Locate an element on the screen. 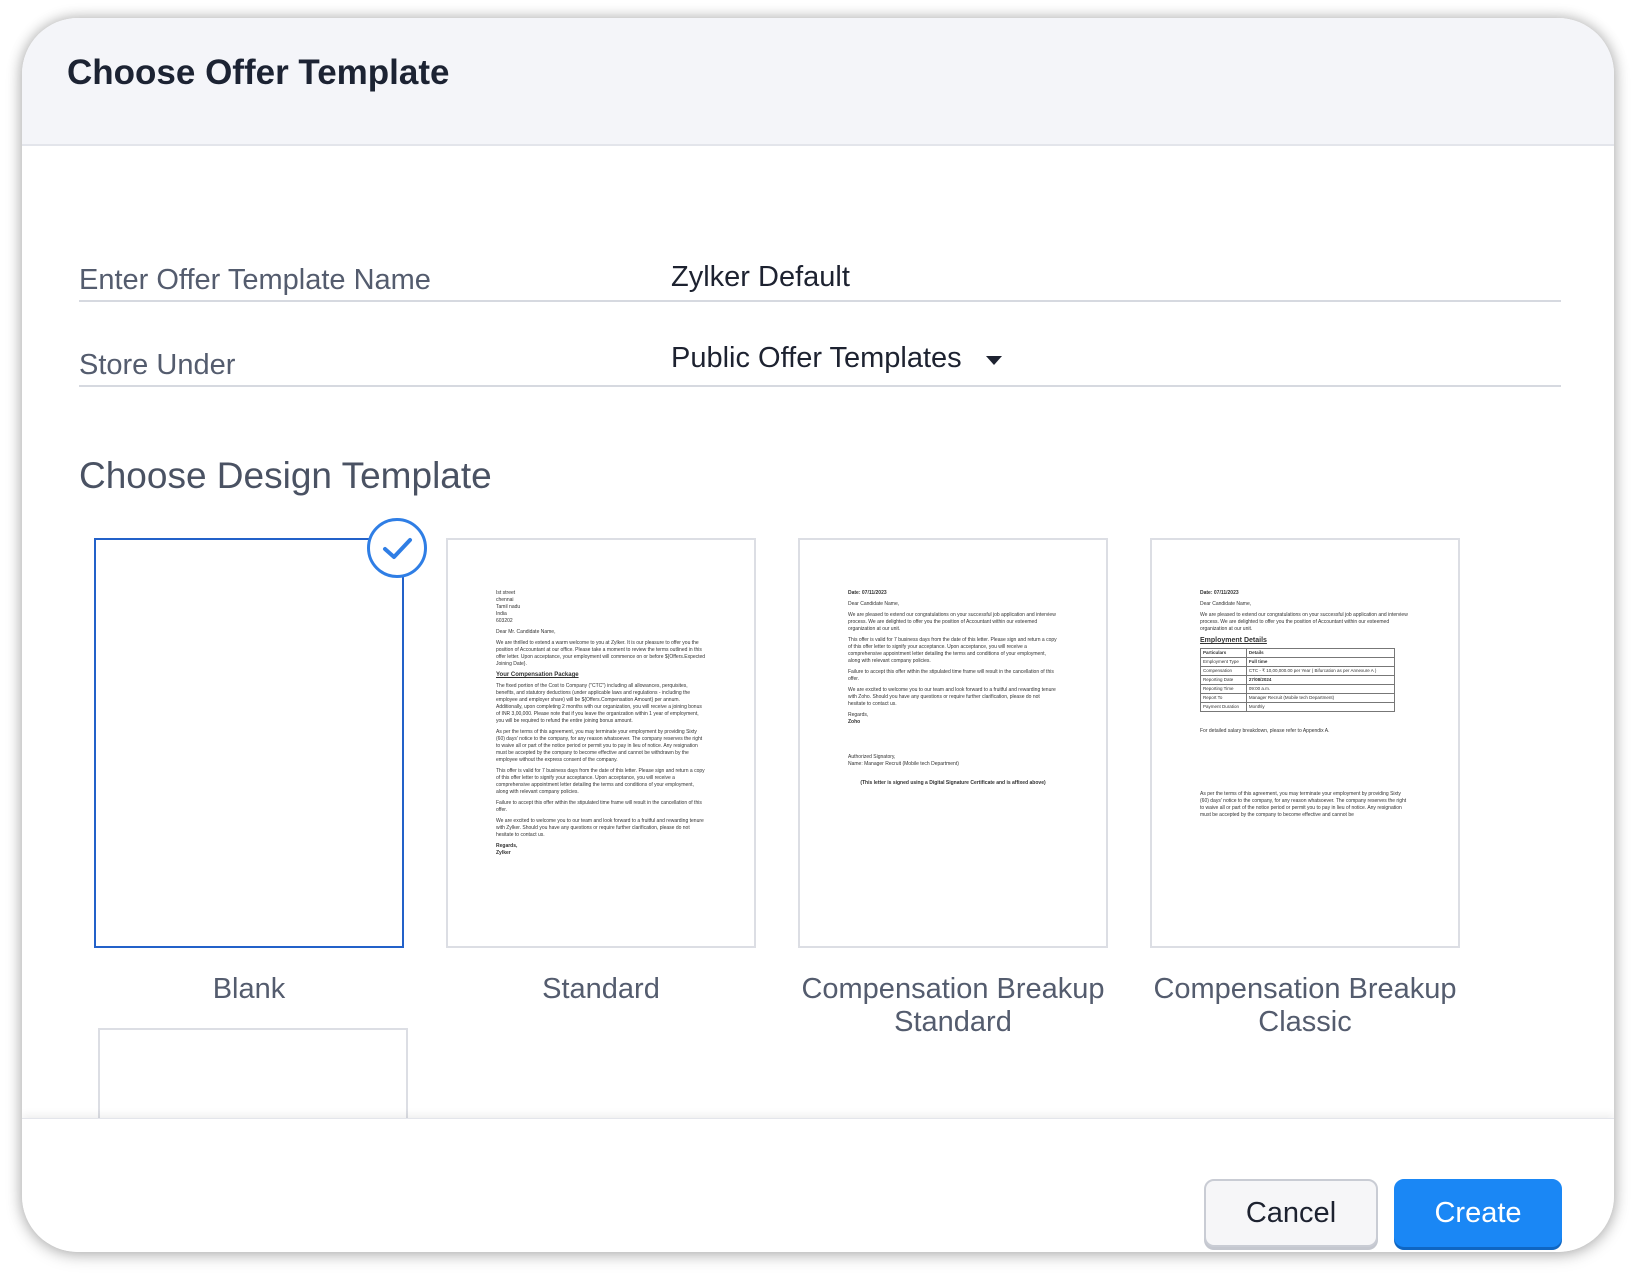 This screenshot has height=1282, width=1640. table-cell: Full time is located at coordinates (1320, 662).